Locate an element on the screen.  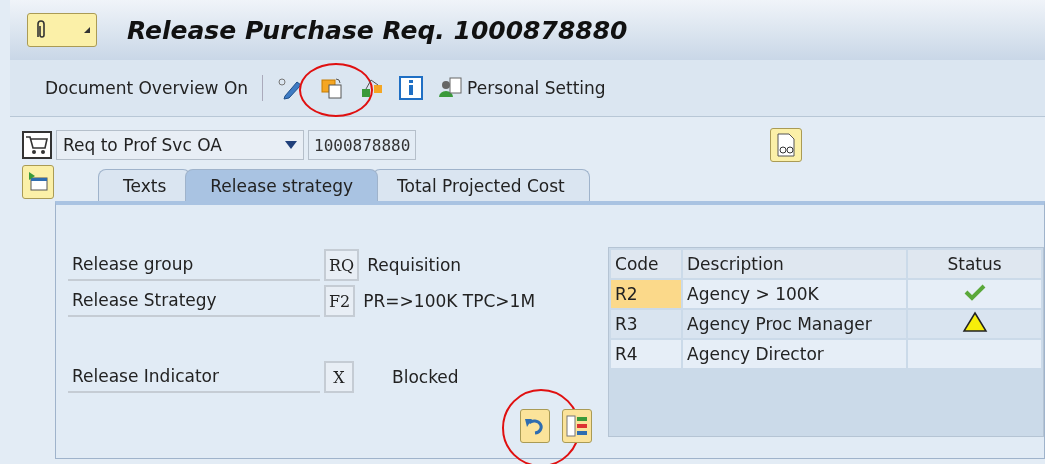
personal-setting-button: Personal Setting is located at coordinates (521, 88).